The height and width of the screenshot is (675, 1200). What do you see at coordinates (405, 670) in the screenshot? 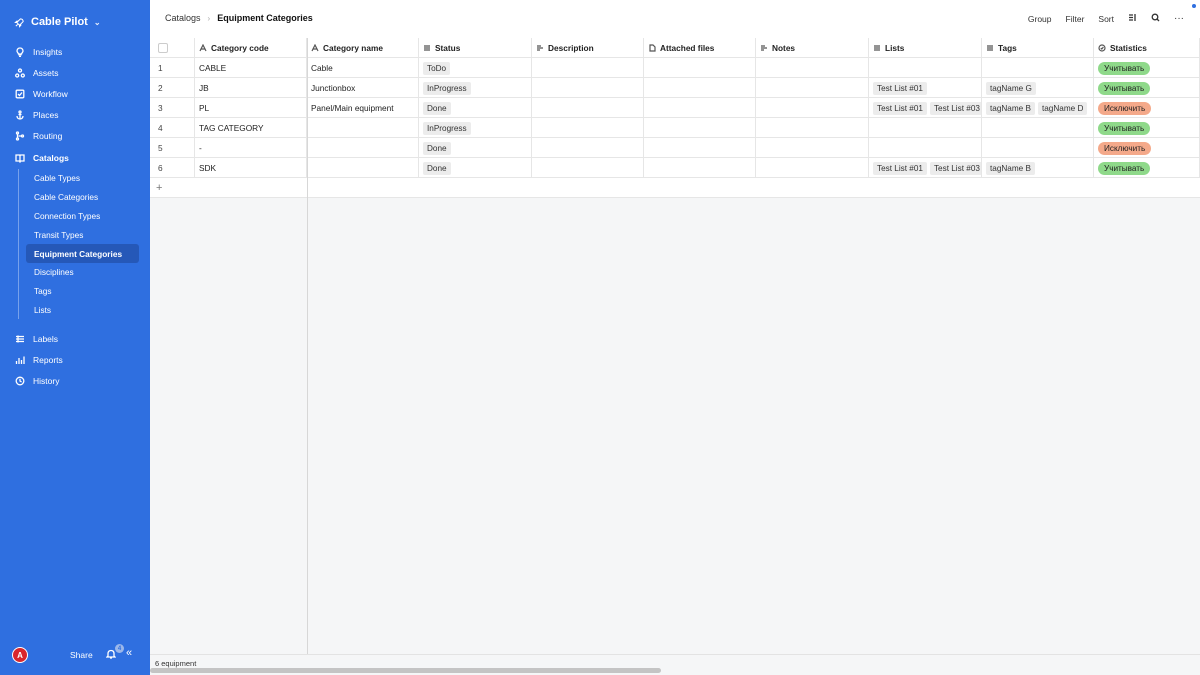
I see `horizontal-scrollbar` at bounding box center [405, 670].